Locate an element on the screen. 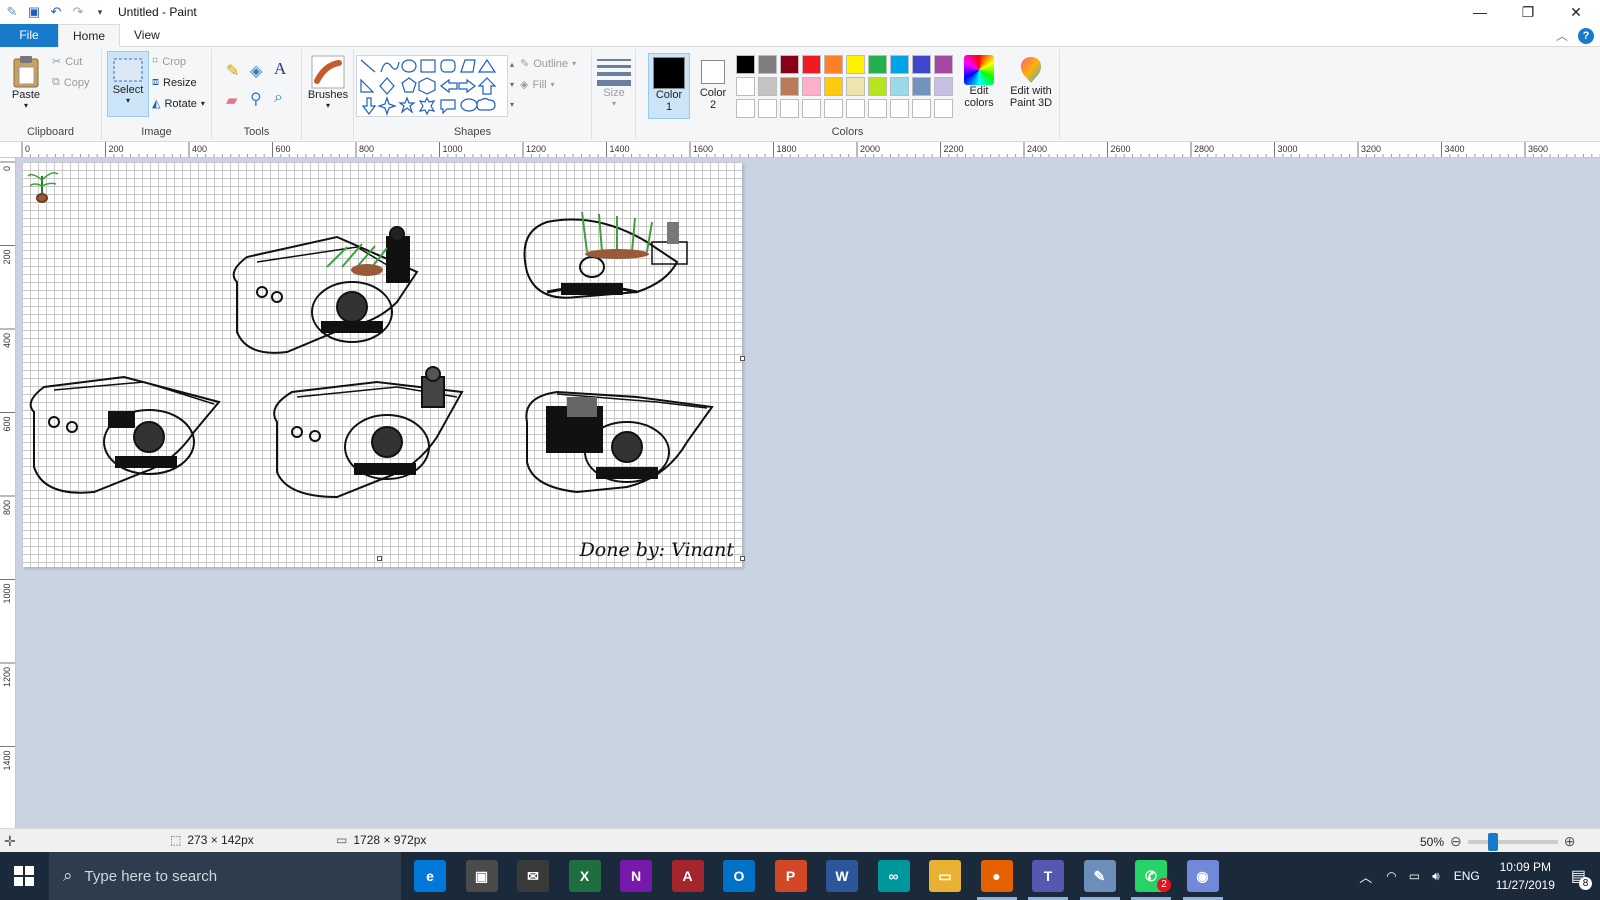  resize-handle-corner is located at coordinates (742, 558).